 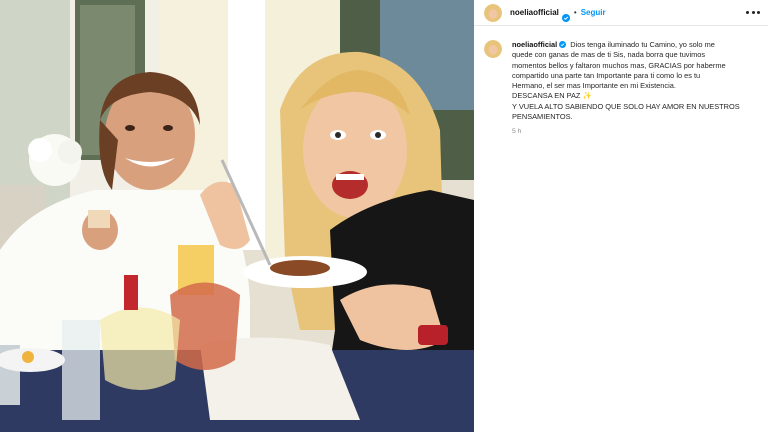 What do you see at coordinates (534, 44) in the screenshot?
I see `caption-username: noeliaofficial` at bounding box center [534, 44].